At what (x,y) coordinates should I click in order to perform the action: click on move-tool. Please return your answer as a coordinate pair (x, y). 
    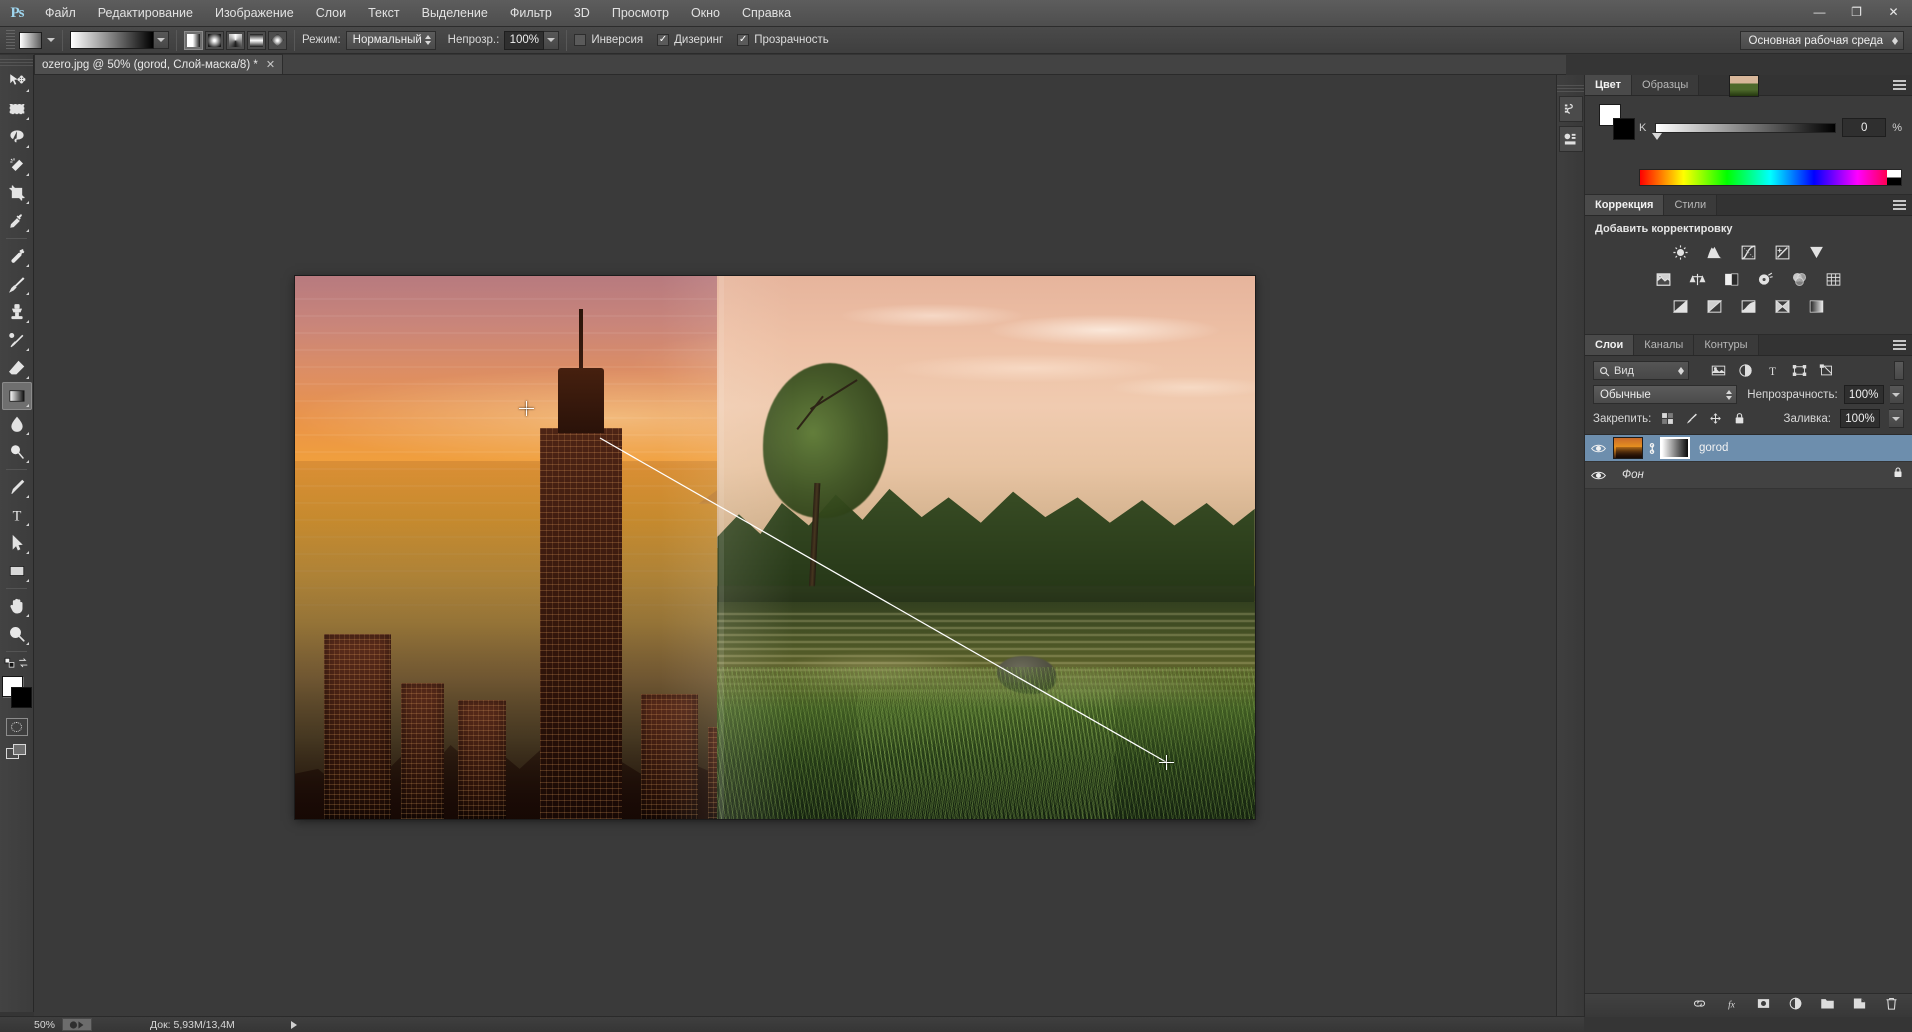
    Looking at the image, I should click on (17, 81).